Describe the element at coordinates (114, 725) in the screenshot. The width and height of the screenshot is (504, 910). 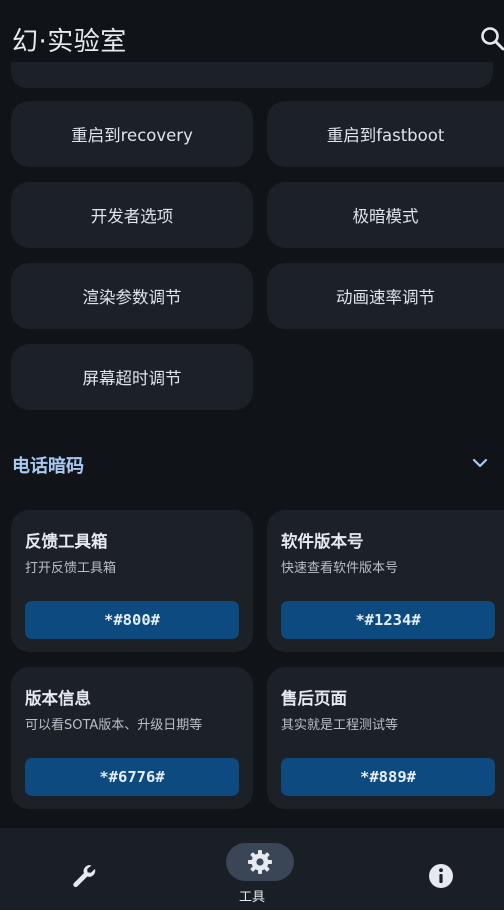
I see `card-description: 可以看SOTA版本、升级日期等` at that location.